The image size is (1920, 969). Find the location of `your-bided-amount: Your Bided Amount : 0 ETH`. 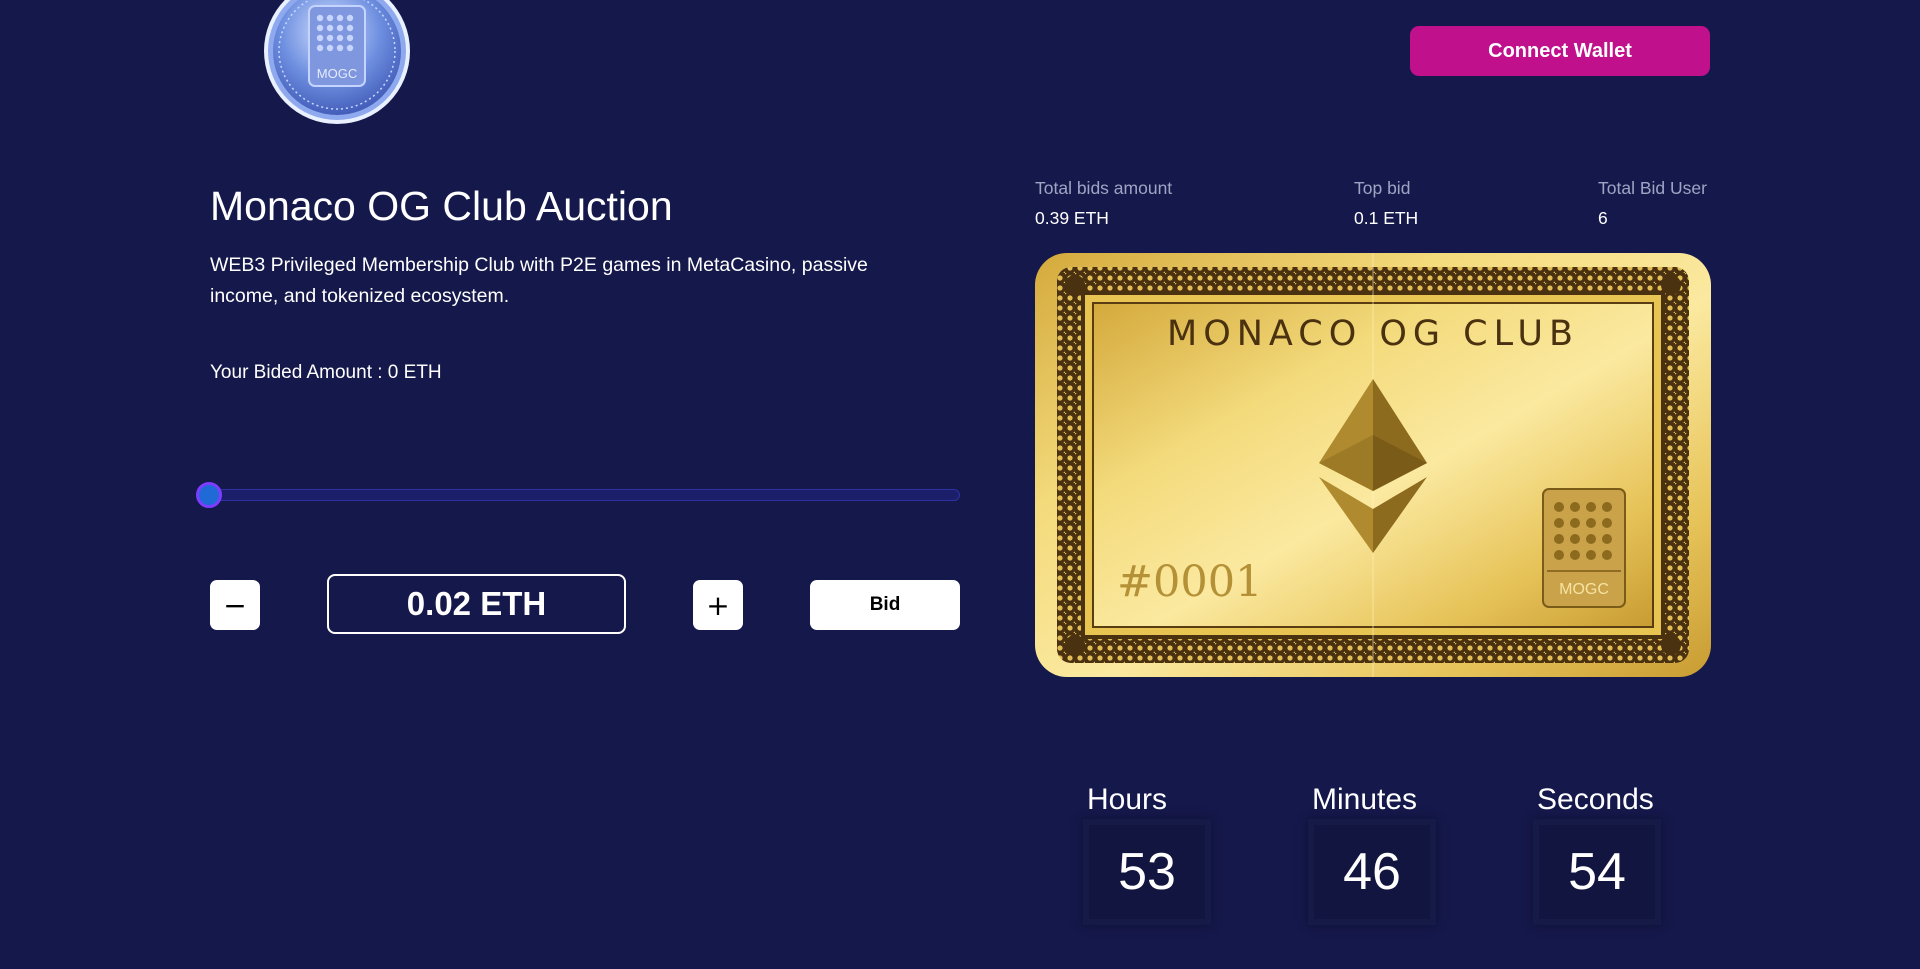

your-bided-amount: Your Bided Amount : 0 ETH is located at coordinates (326, 372).